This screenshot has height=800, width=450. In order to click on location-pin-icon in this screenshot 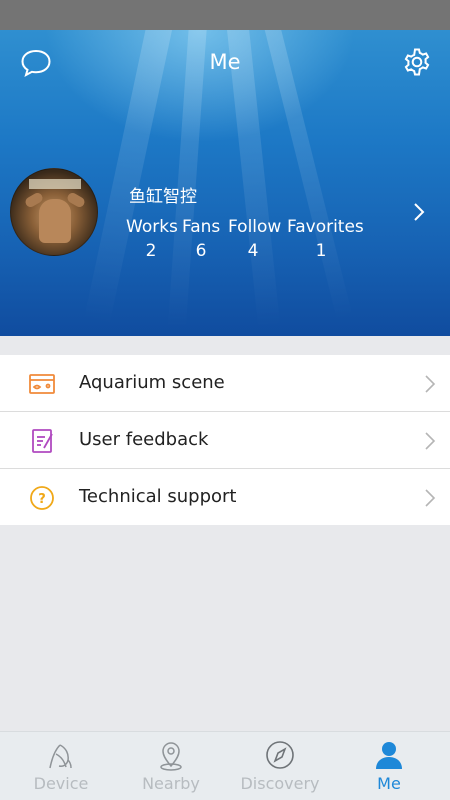, I will do `click(171, 756)`.